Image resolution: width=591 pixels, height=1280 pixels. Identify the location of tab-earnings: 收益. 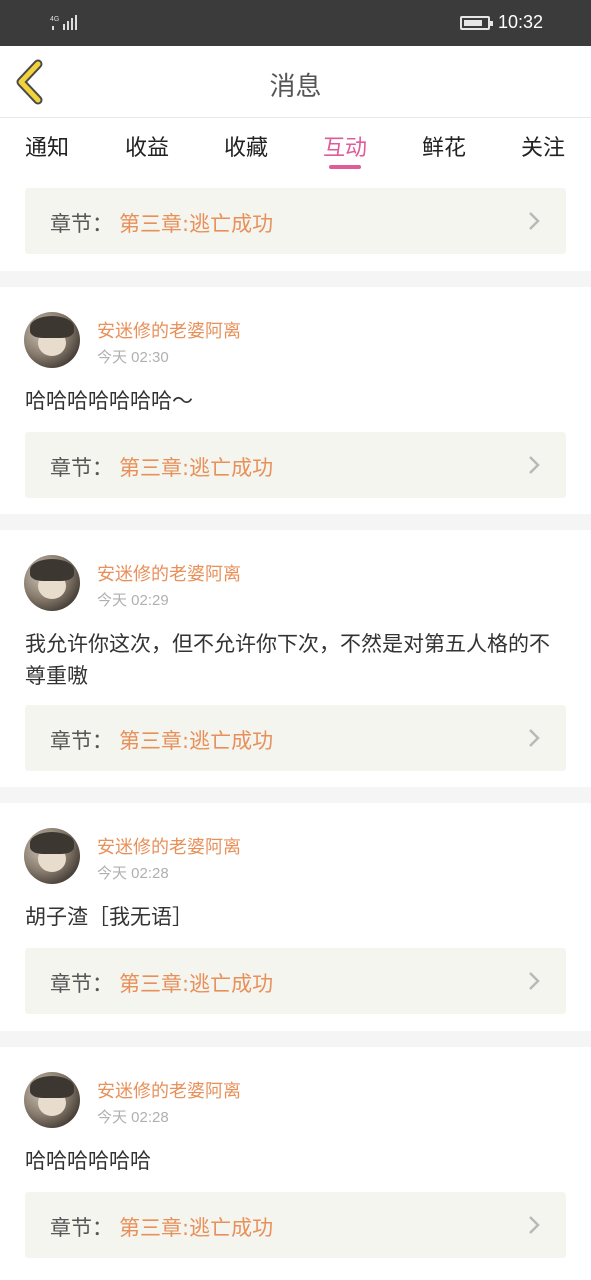
(147, 146).